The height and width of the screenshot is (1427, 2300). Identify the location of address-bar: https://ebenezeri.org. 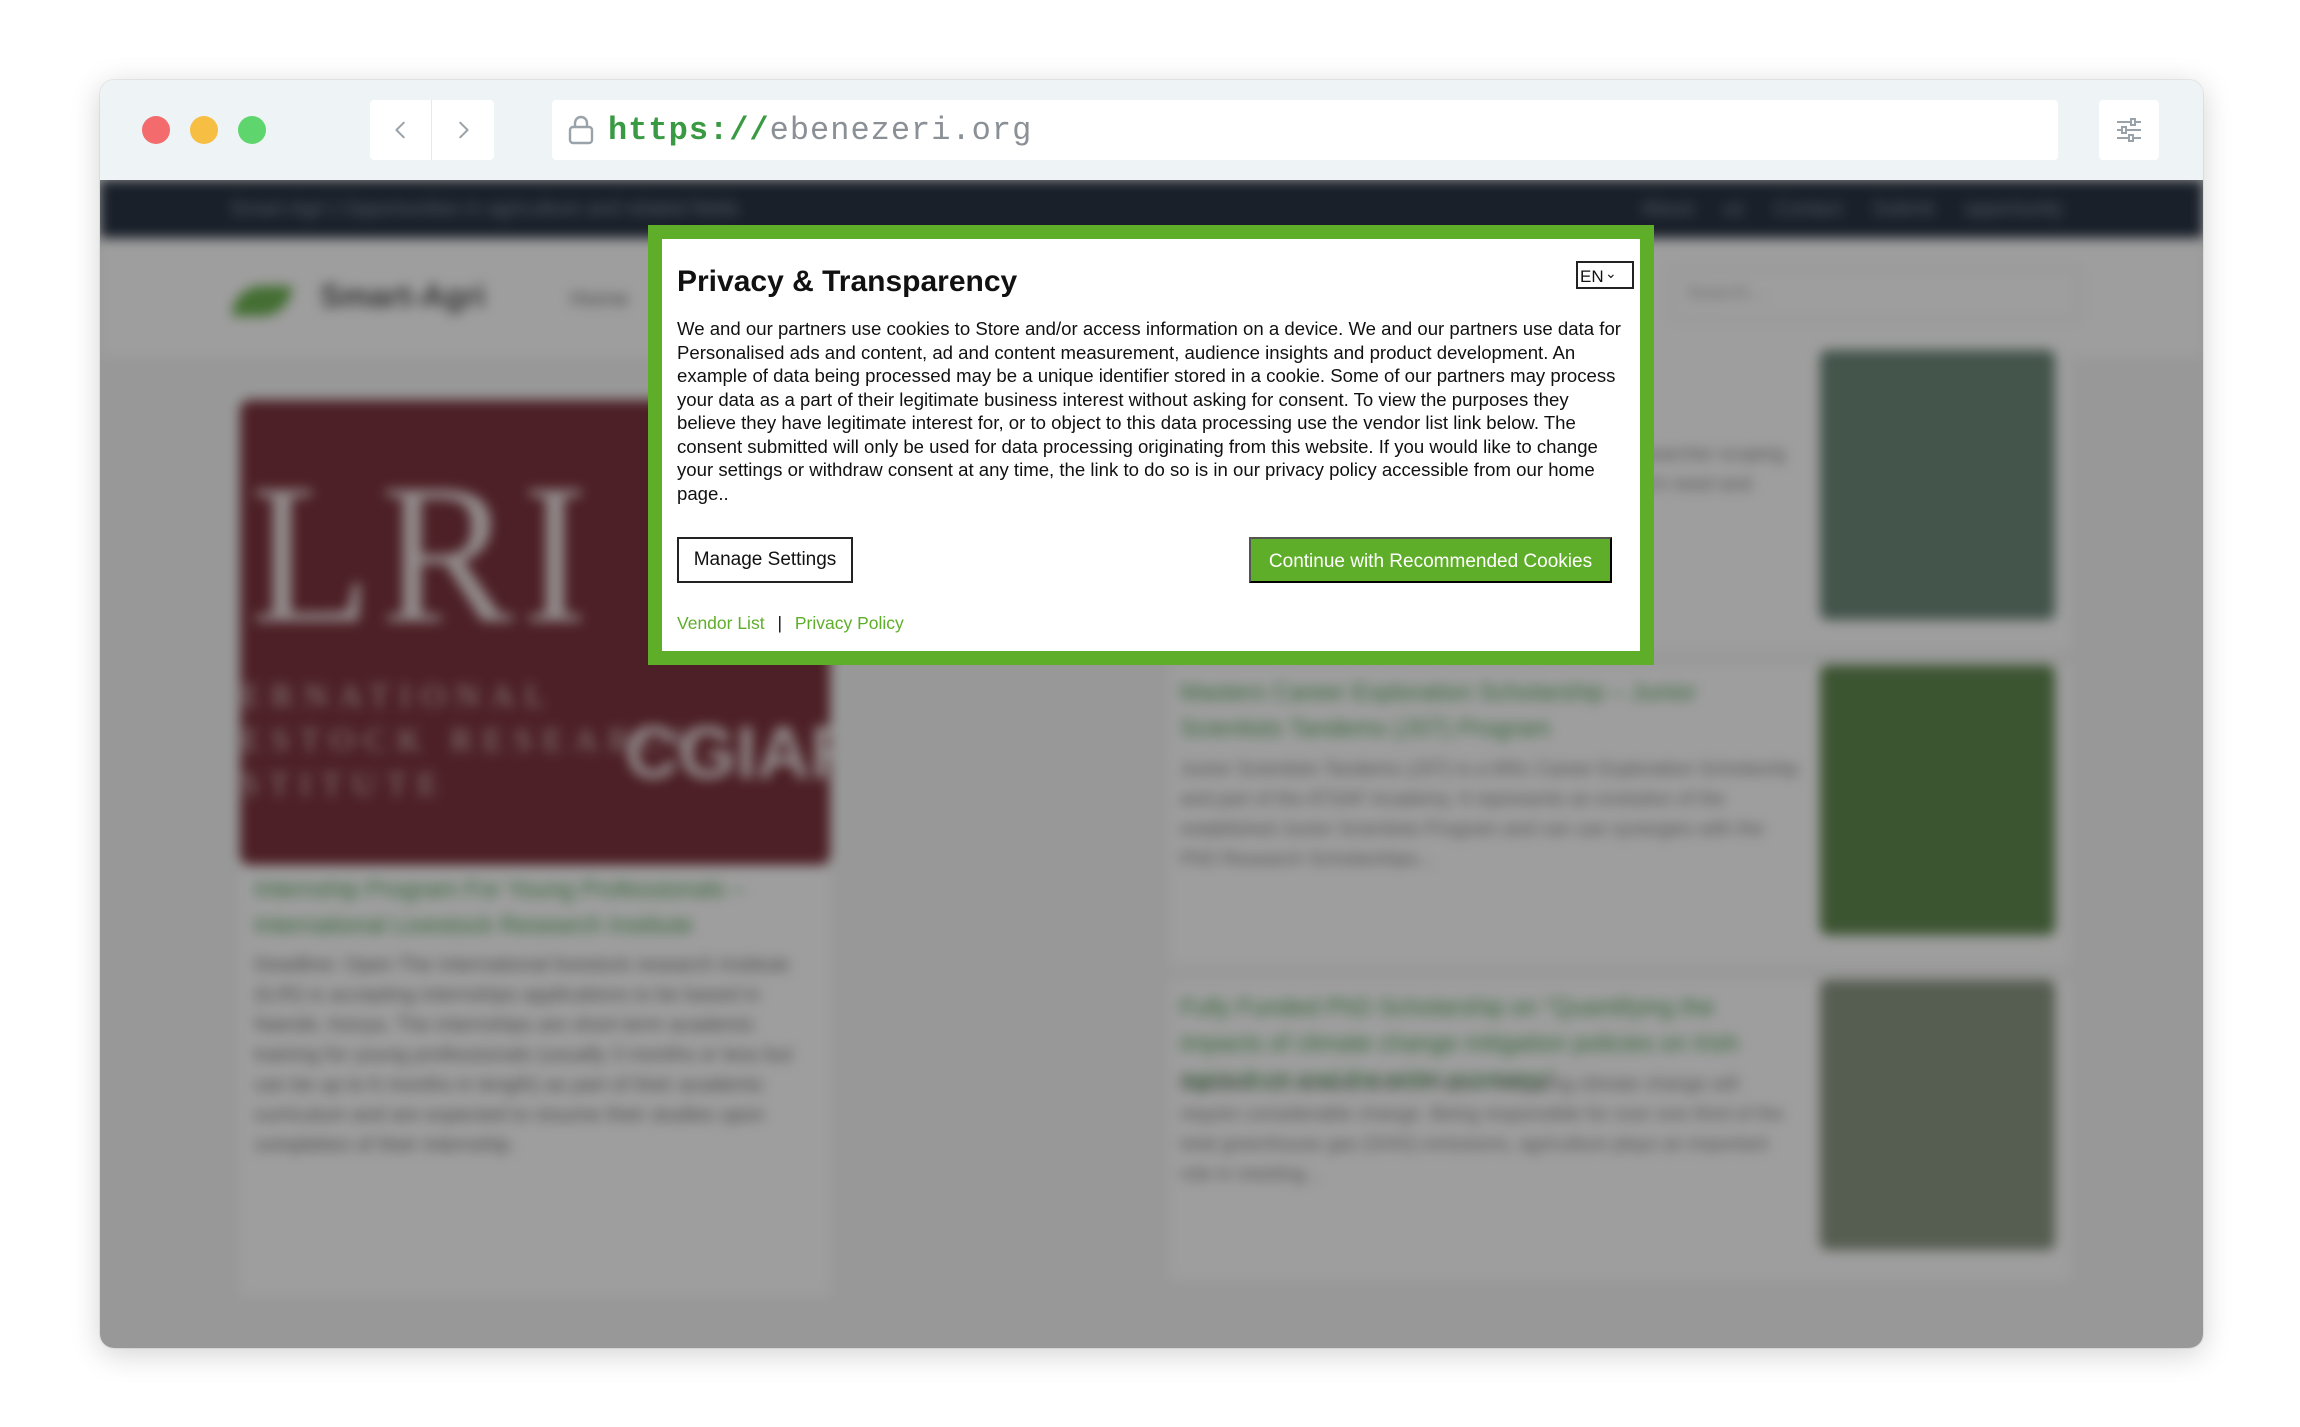
(1305, 130).